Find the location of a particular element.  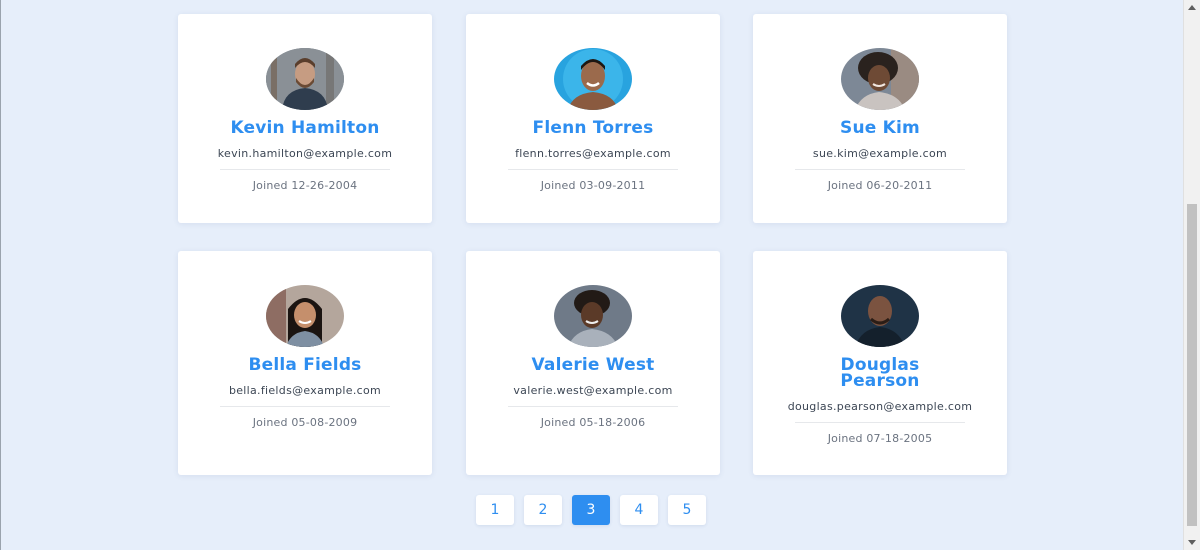

joined-date: Joined 06-20-2011 is located at coordinates (880, 185).